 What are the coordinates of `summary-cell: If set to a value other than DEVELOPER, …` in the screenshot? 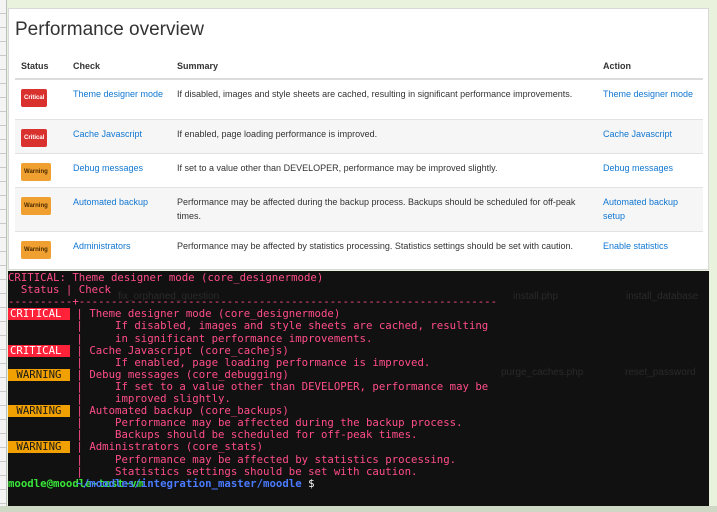 It's located at (384, 169).